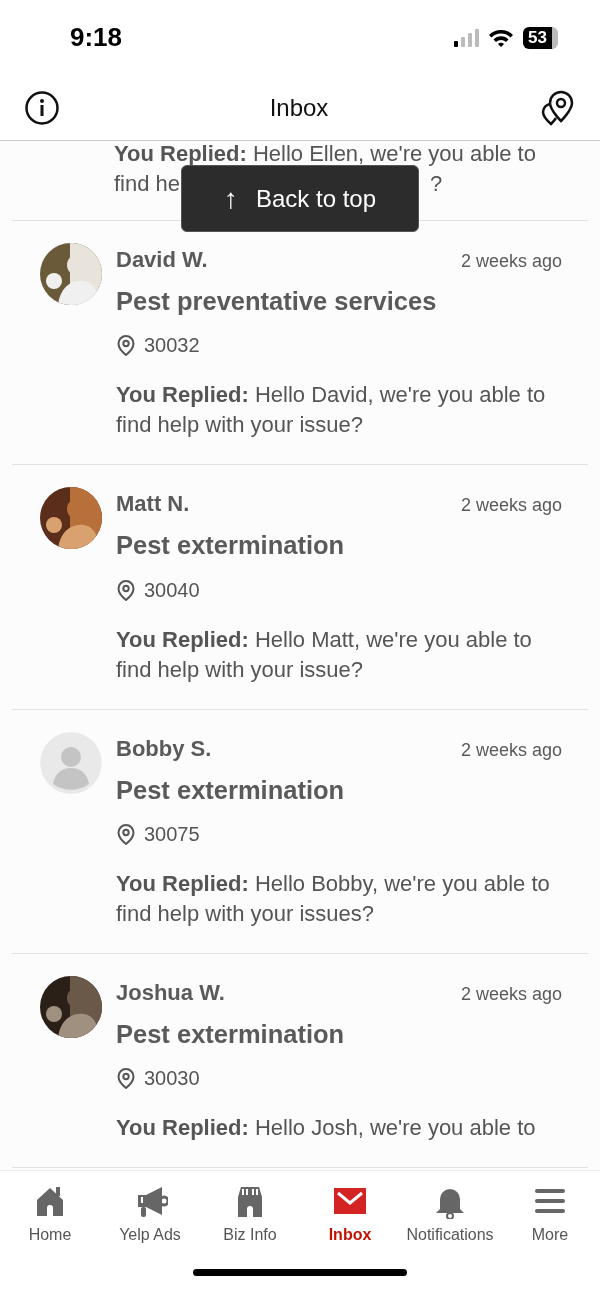 This screenshot has width=600, height=1298. I want to click on reply-preview: ?, so click(436, 184).